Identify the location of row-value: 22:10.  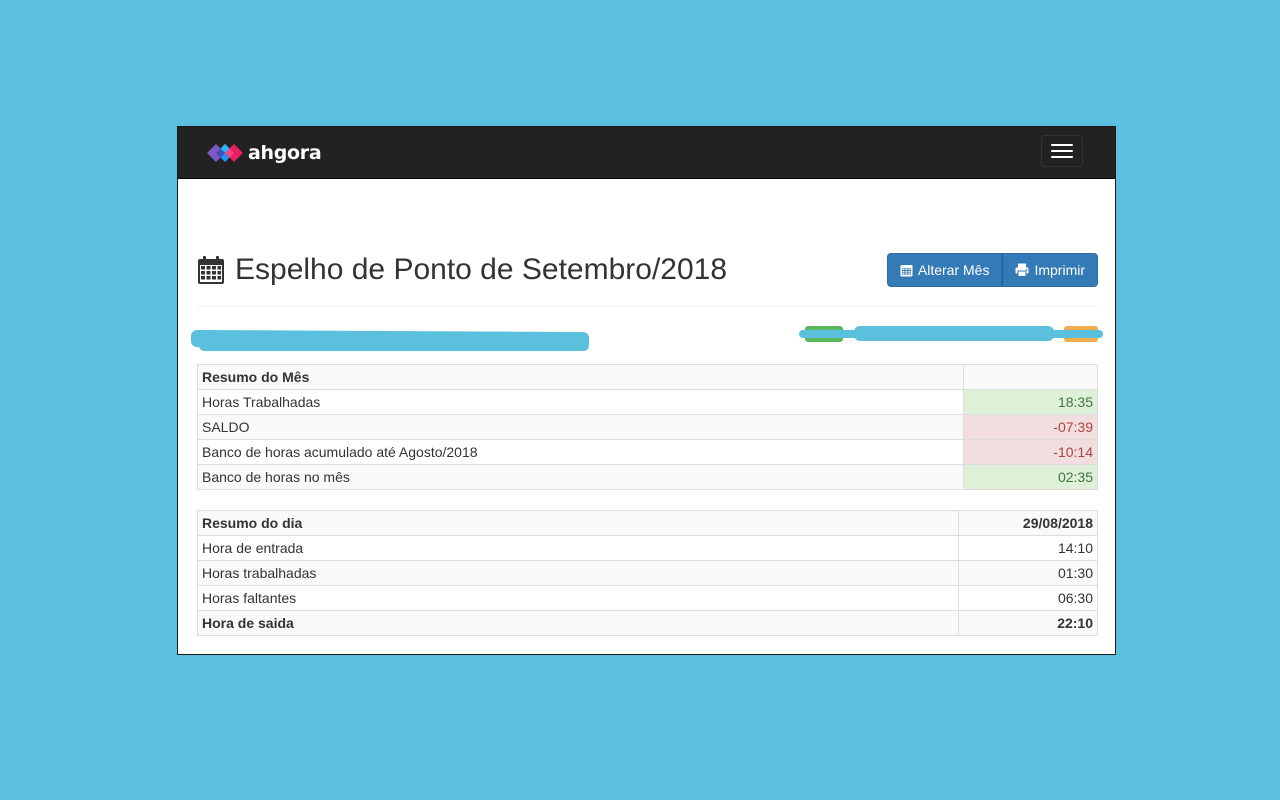
(1028, 623).